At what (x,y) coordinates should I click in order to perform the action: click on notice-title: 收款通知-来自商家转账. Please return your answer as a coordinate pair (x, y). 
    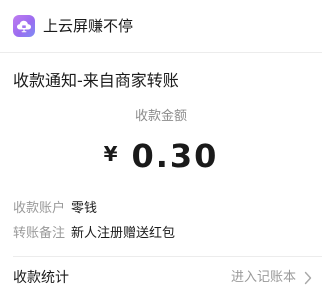
    Looking at the image, I should click on (96, 80).